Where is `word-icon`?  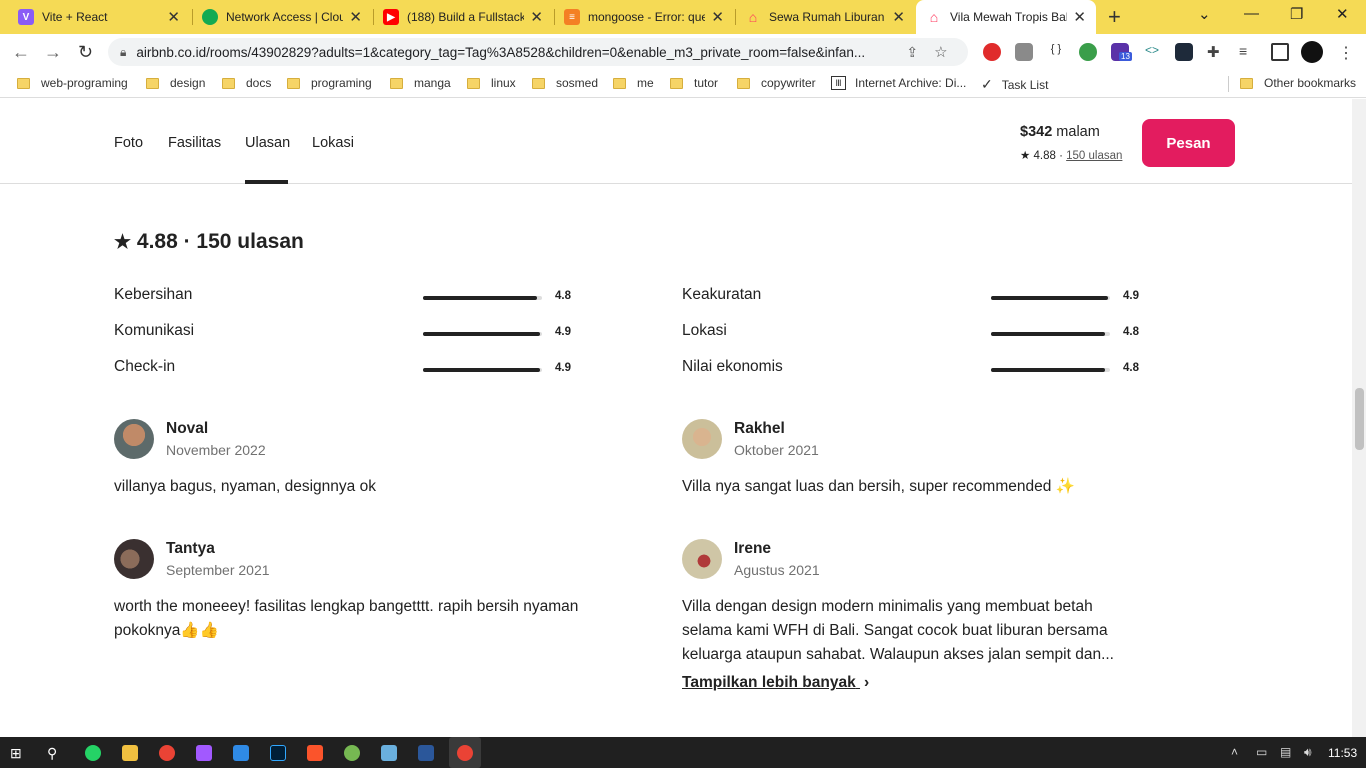 word-icon is located at coordinates (426, 753).